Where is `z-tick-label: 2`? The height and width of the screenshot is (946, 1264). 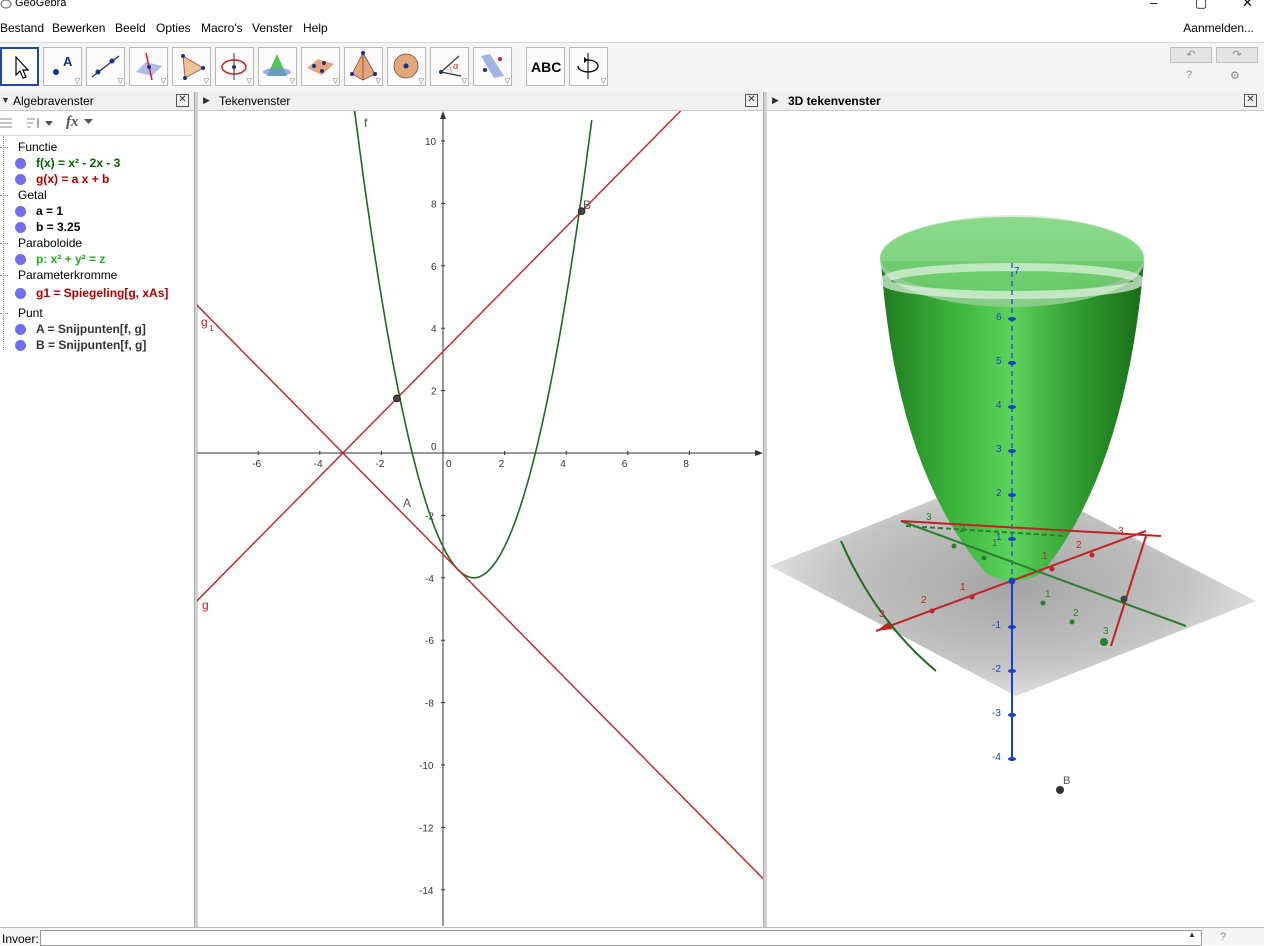 z-tick-label: 2 is located at coordinates (999, 493).